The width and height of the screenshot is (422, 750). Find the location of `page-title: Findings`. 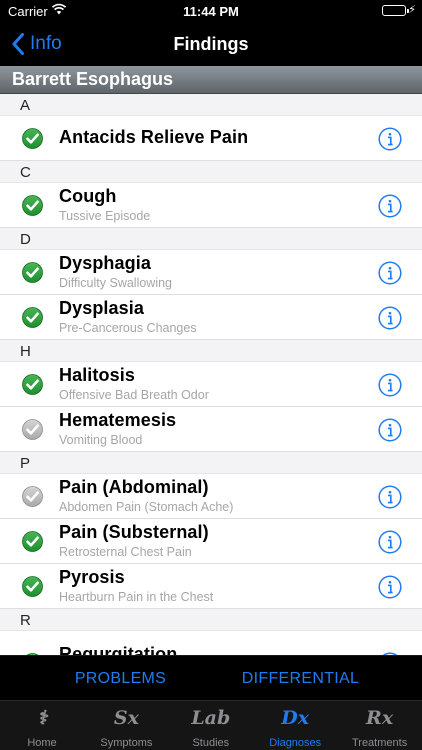

page-title: Findings is located at coordinates (211, 44).